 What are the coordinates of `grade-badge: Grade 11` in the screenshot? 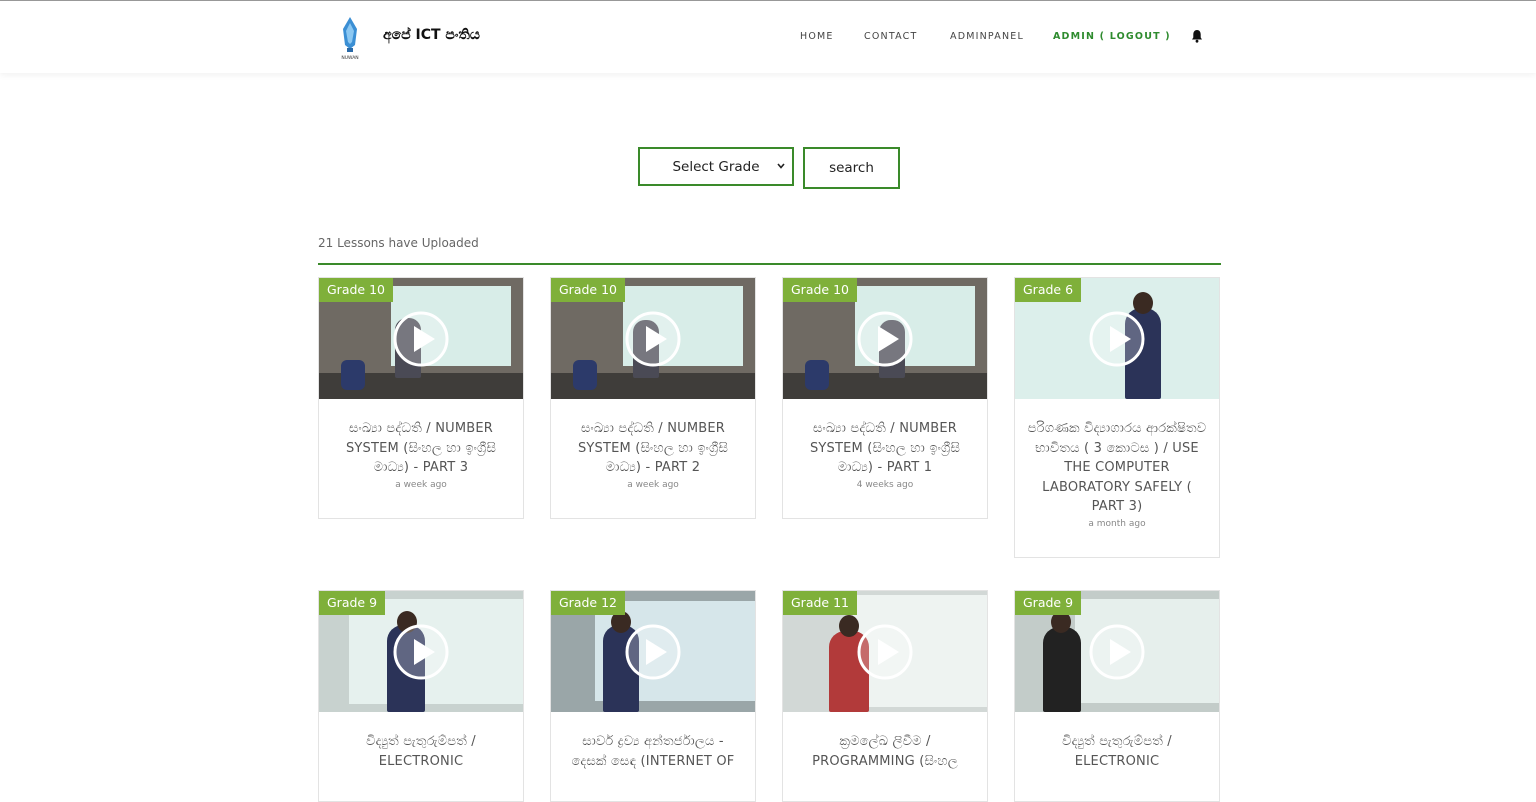 It's located at (820, 603).